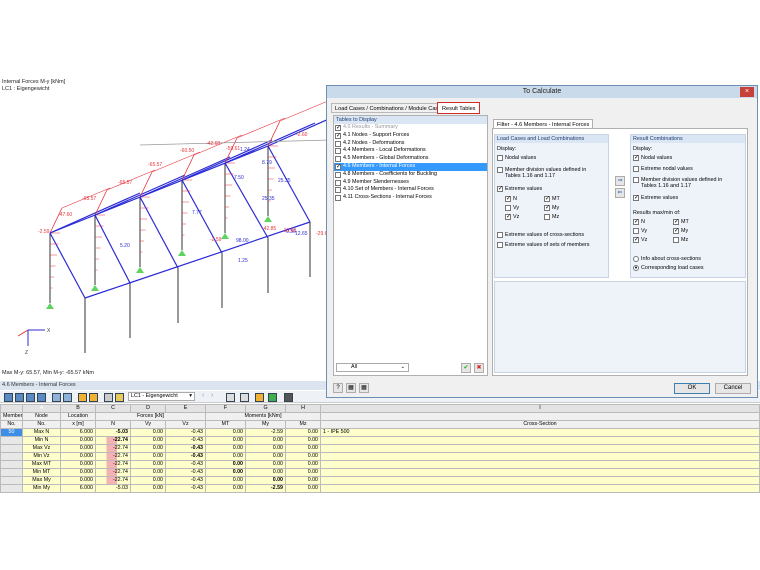  I want to click on lc-nodal-values: Nodal values, so click(516, 158).